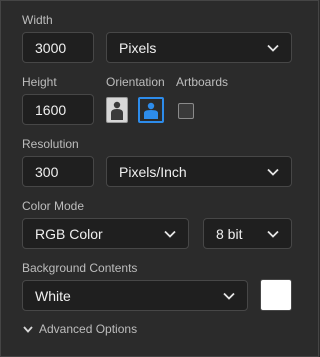 This screenshot has width=320, height=357. Describe the element at coordinates (202, 82) in the screenshot. I see `artboards-label: Artboards` at that location.